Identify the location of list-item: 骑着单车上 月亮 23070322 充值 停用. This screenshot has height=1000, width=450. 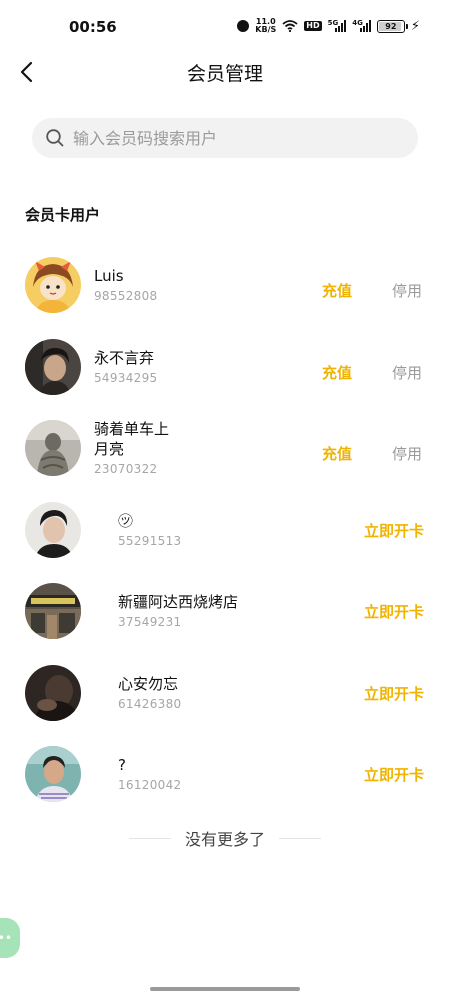
(225, 448).